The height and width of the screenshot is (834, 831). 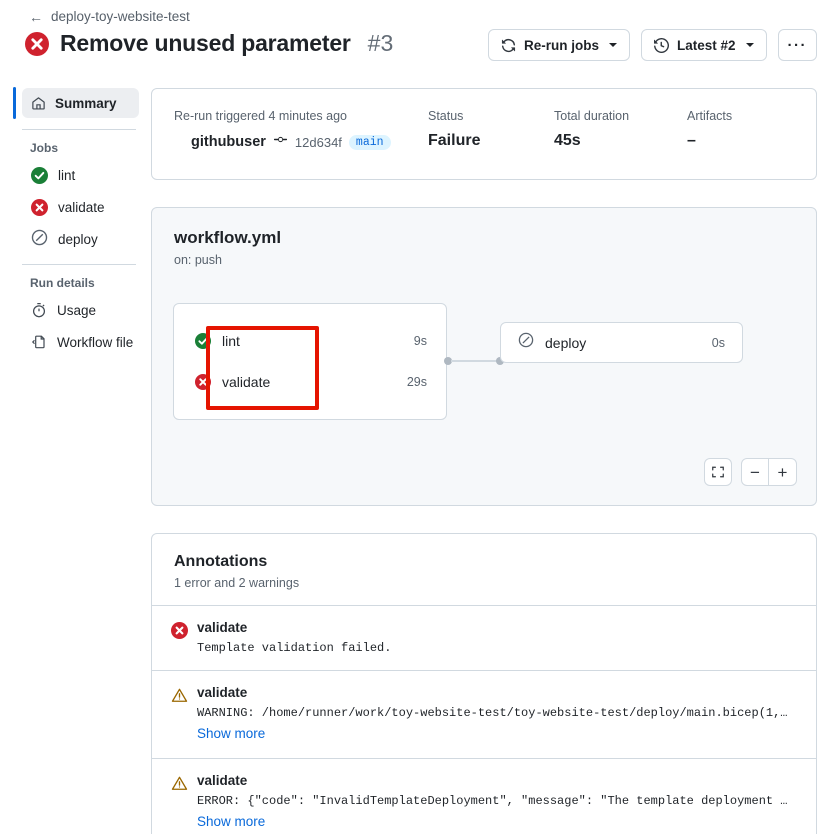 I want to click on graph-node-duration: 0s, so click(x=718, y=342).